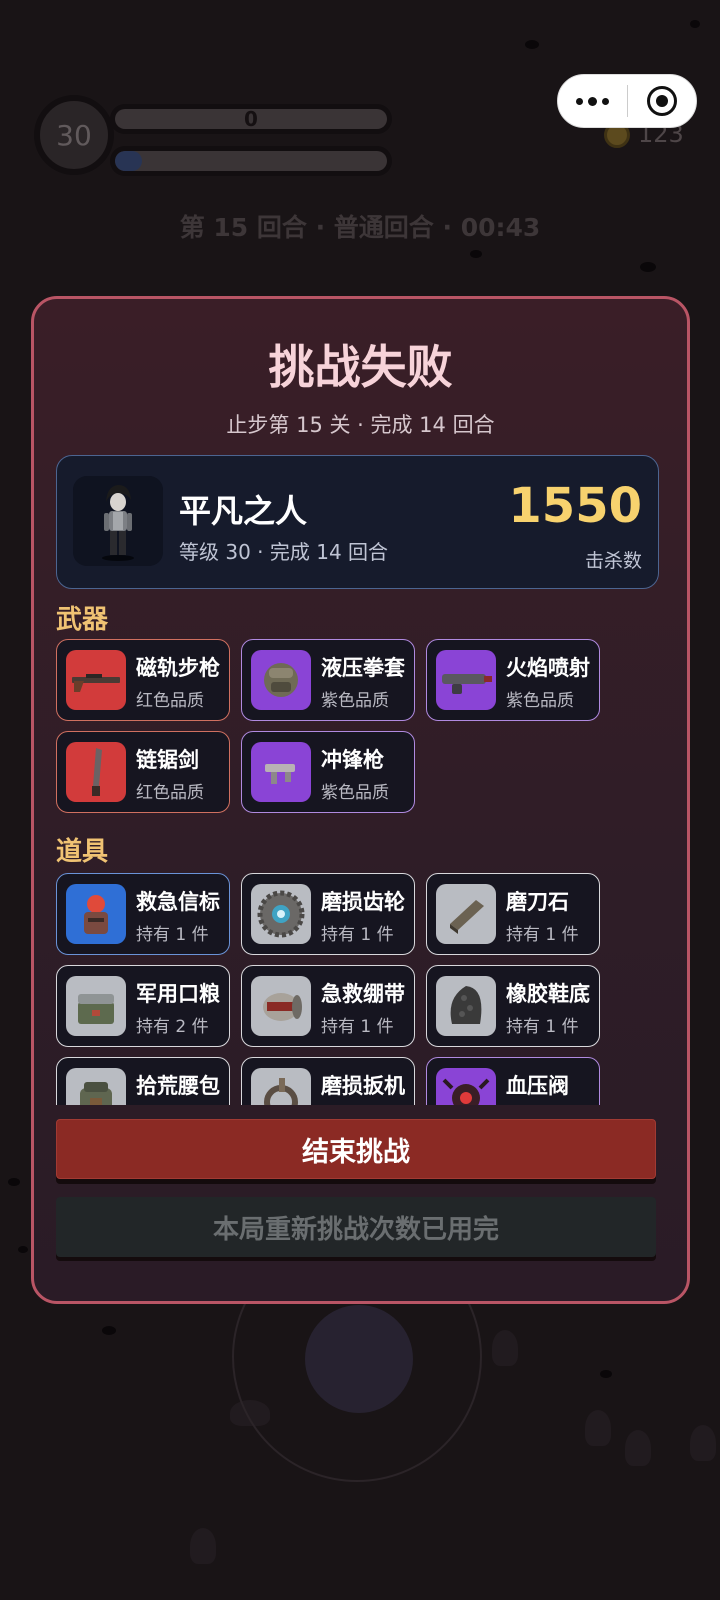 The height and width of the screenshot is (1600, 720). I want to click on weapon-name: 链锯剑, so click(167, 760).